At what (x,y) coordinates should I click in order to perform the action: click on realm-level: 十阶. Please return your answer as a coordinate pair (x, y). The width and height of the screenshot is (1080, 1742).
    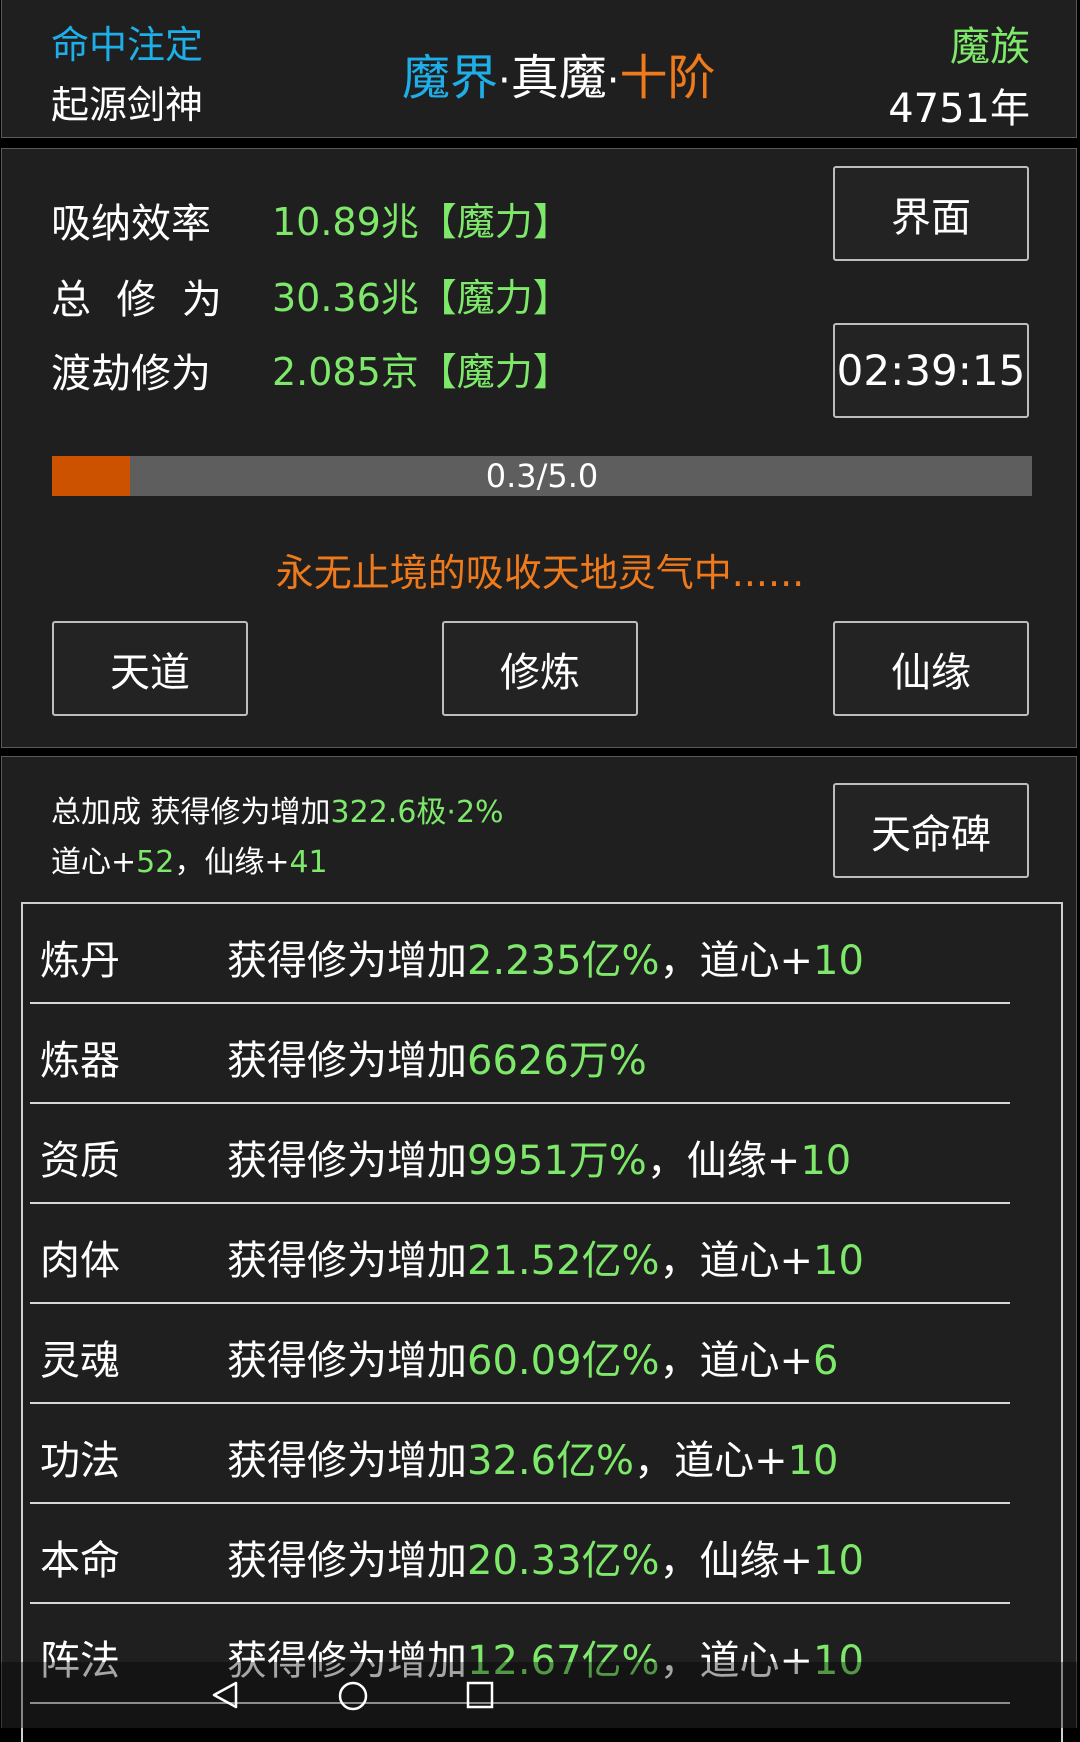
    Looking at the image, I should click on (667, 78).